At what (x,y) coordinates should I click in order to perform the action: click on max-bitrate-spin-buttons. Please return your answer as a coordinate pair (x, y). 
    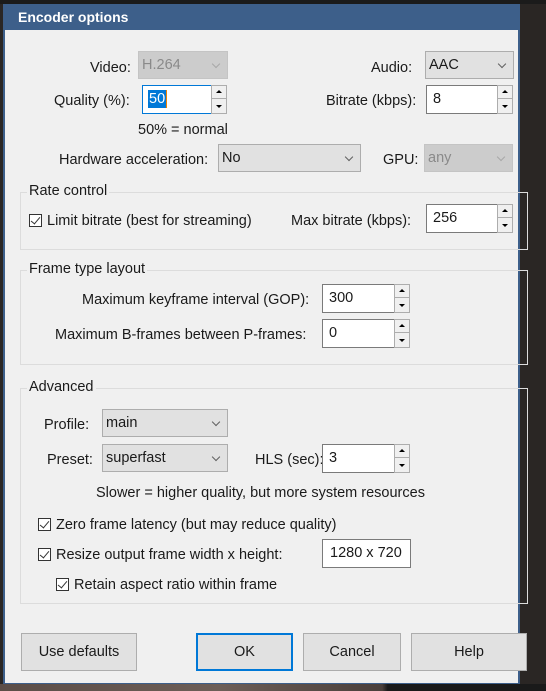
    Looking at the image, I should click on (505, 218).